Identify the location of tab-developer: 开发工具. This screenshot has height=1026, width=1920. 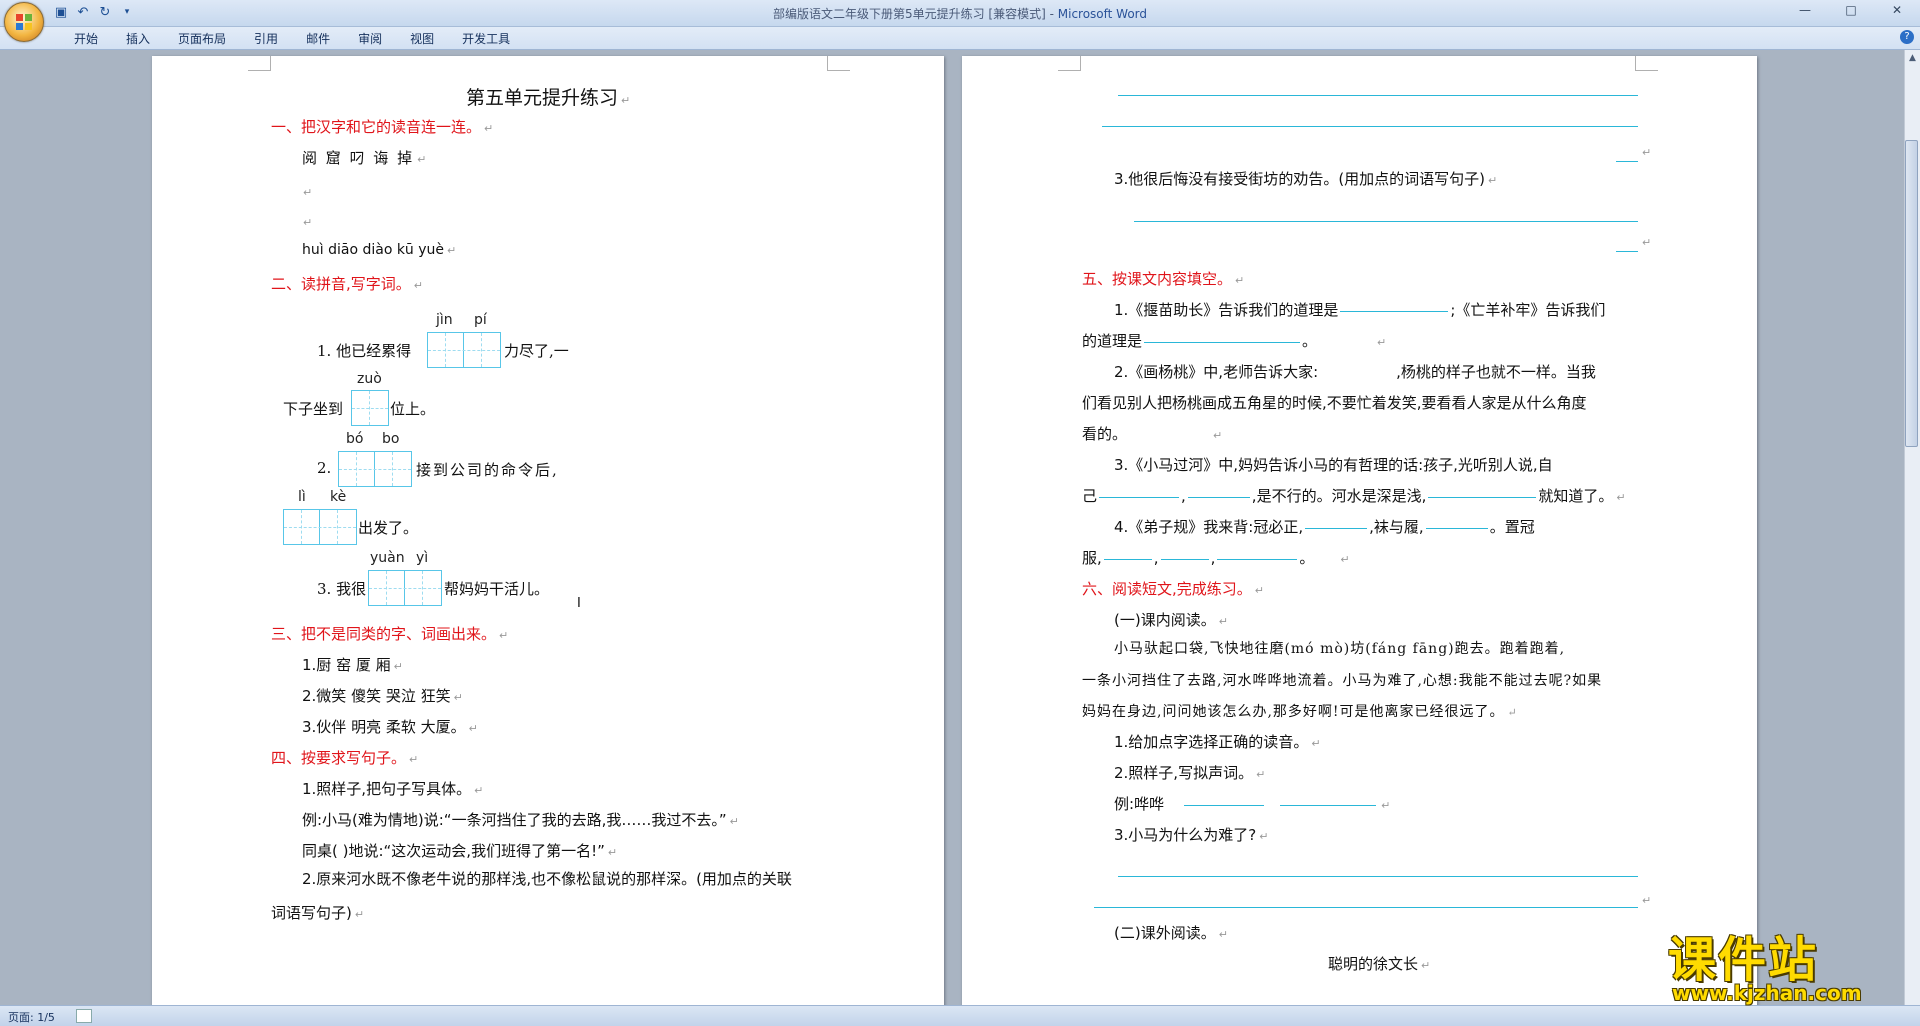
(486, 38).